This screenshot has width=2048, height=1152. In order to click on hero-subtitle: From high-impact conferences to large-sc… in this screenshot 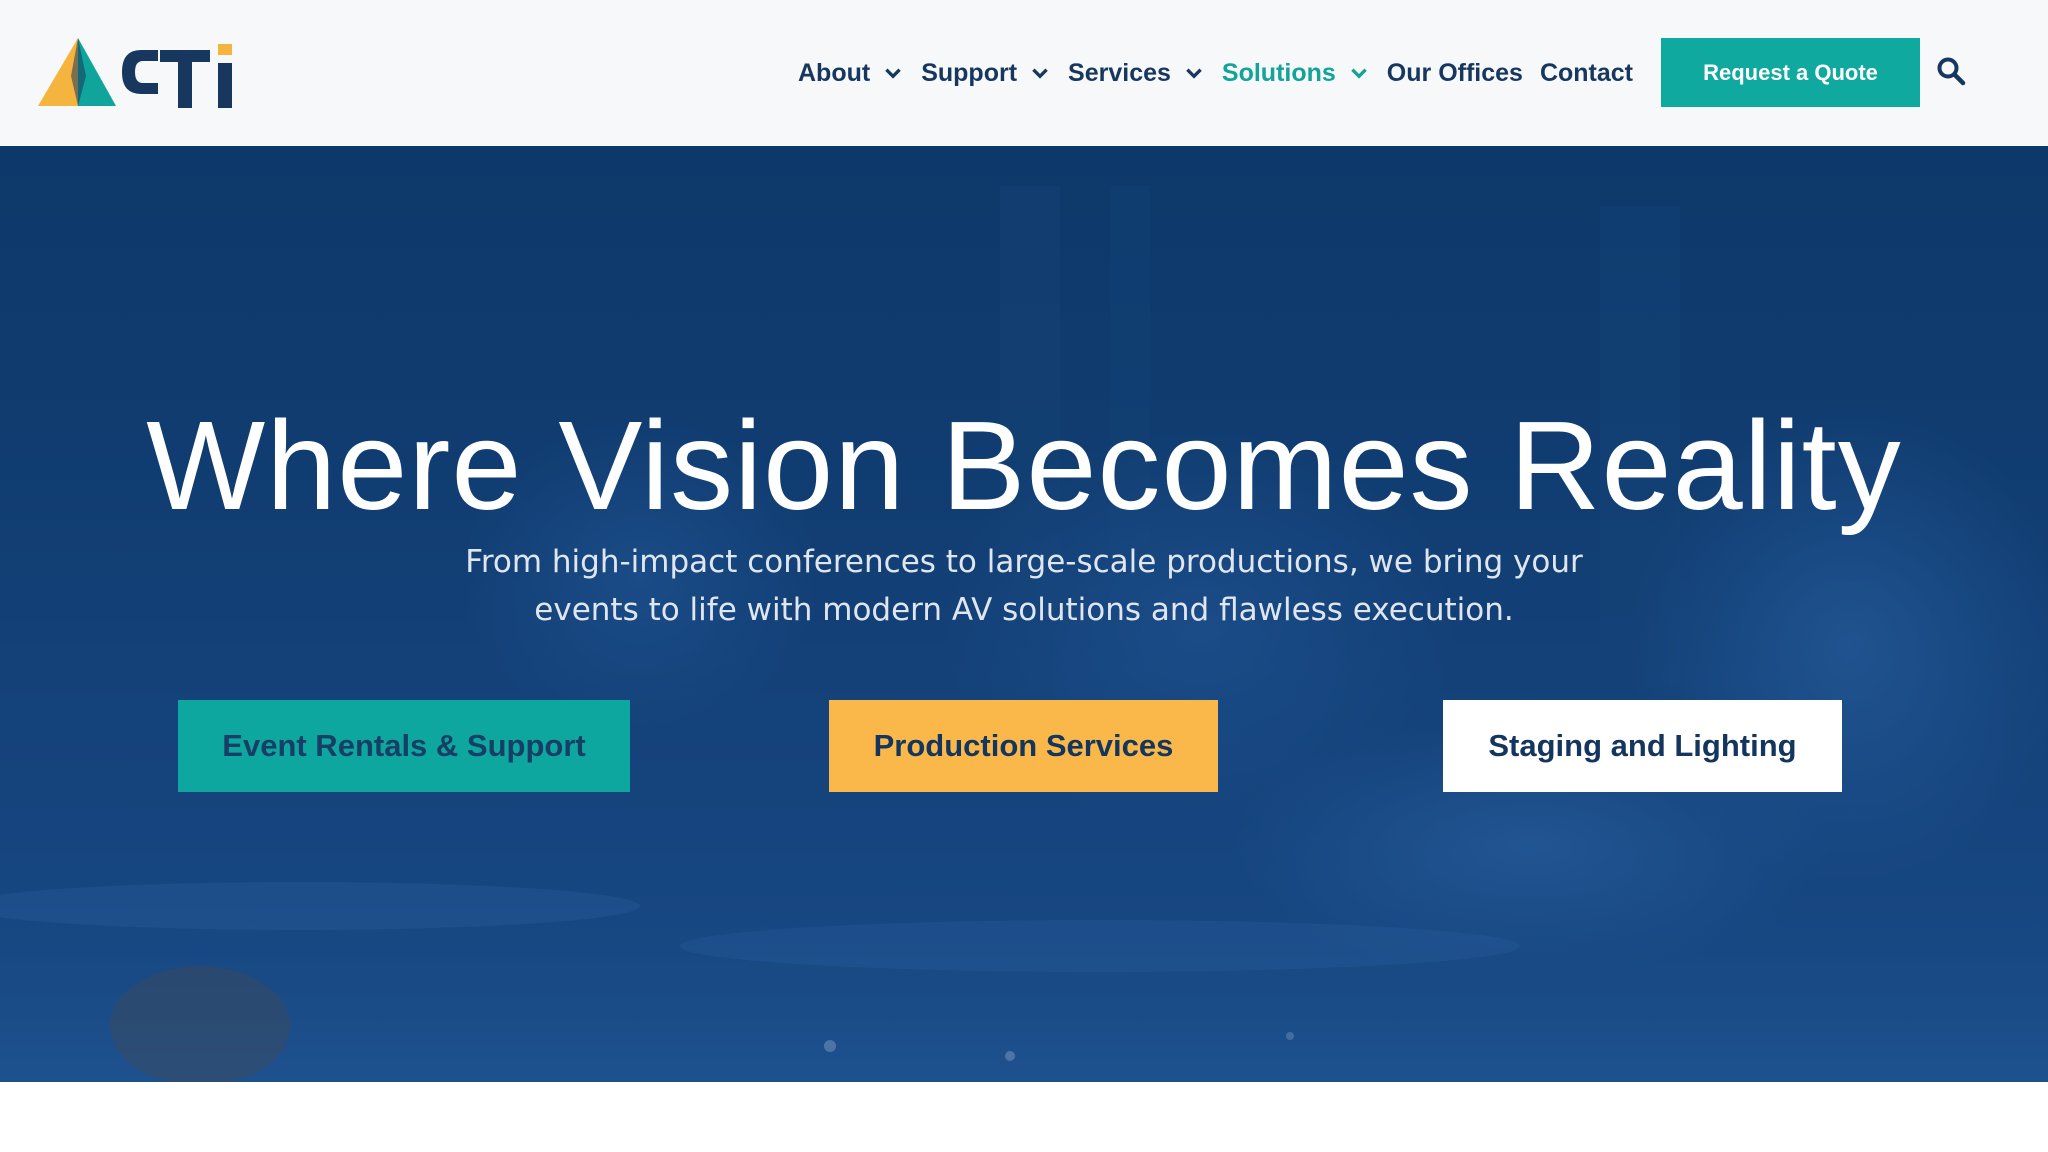, I will do `click(1024, 586)`.